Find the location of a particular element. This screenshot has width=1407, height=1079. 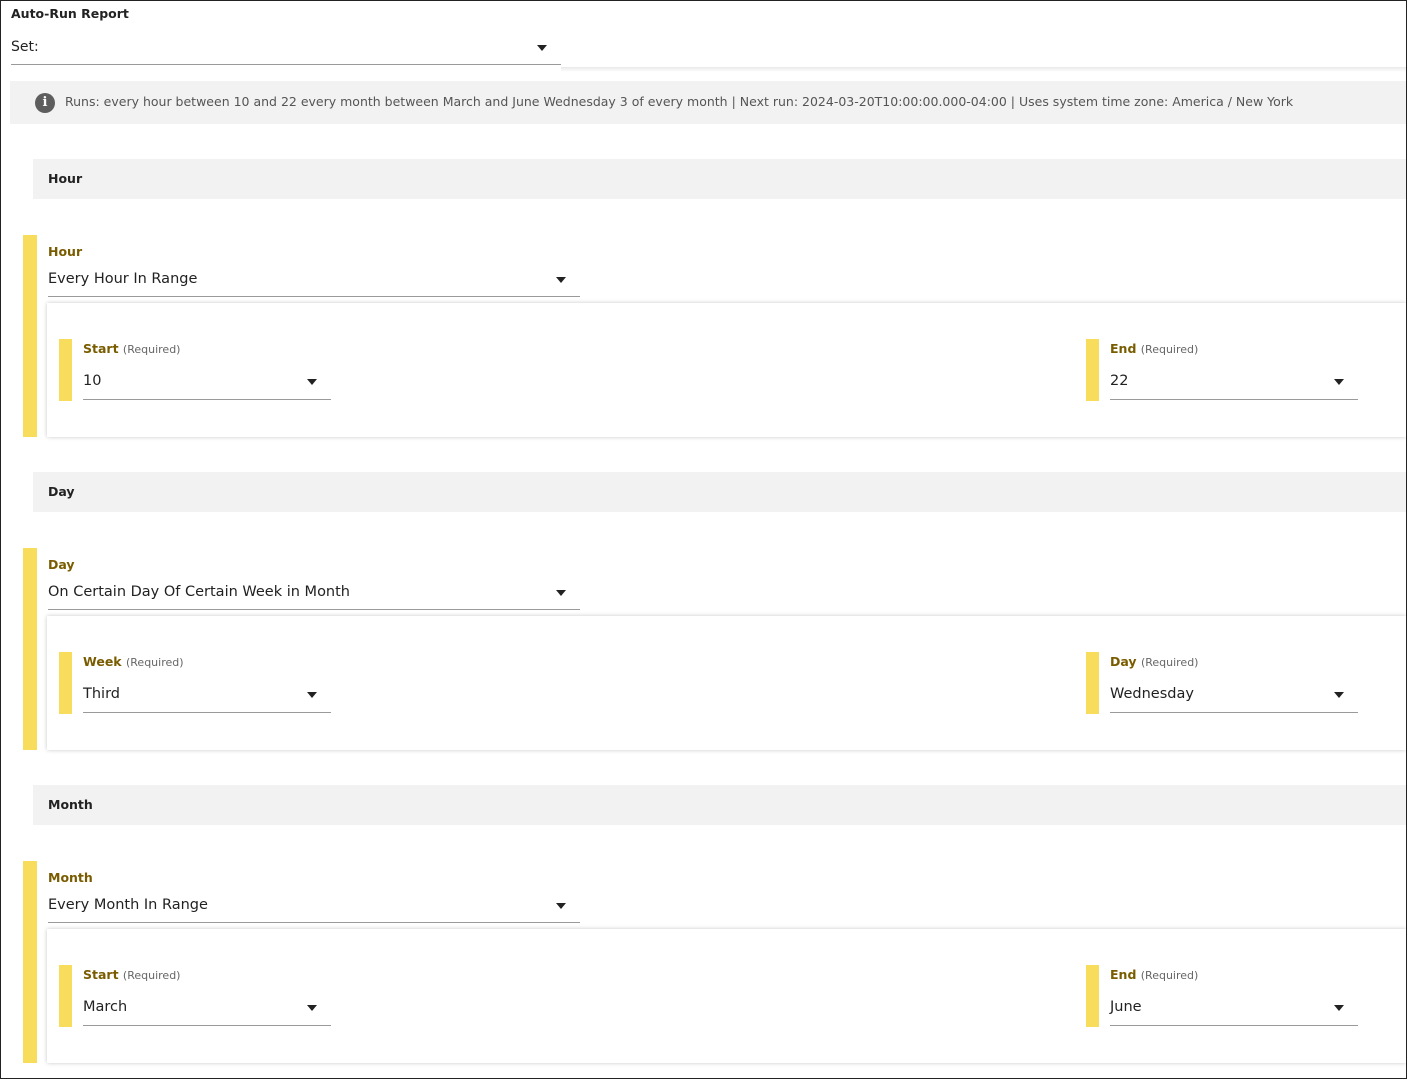

hour-section-header: Hour is located at coordinates (719, 179).